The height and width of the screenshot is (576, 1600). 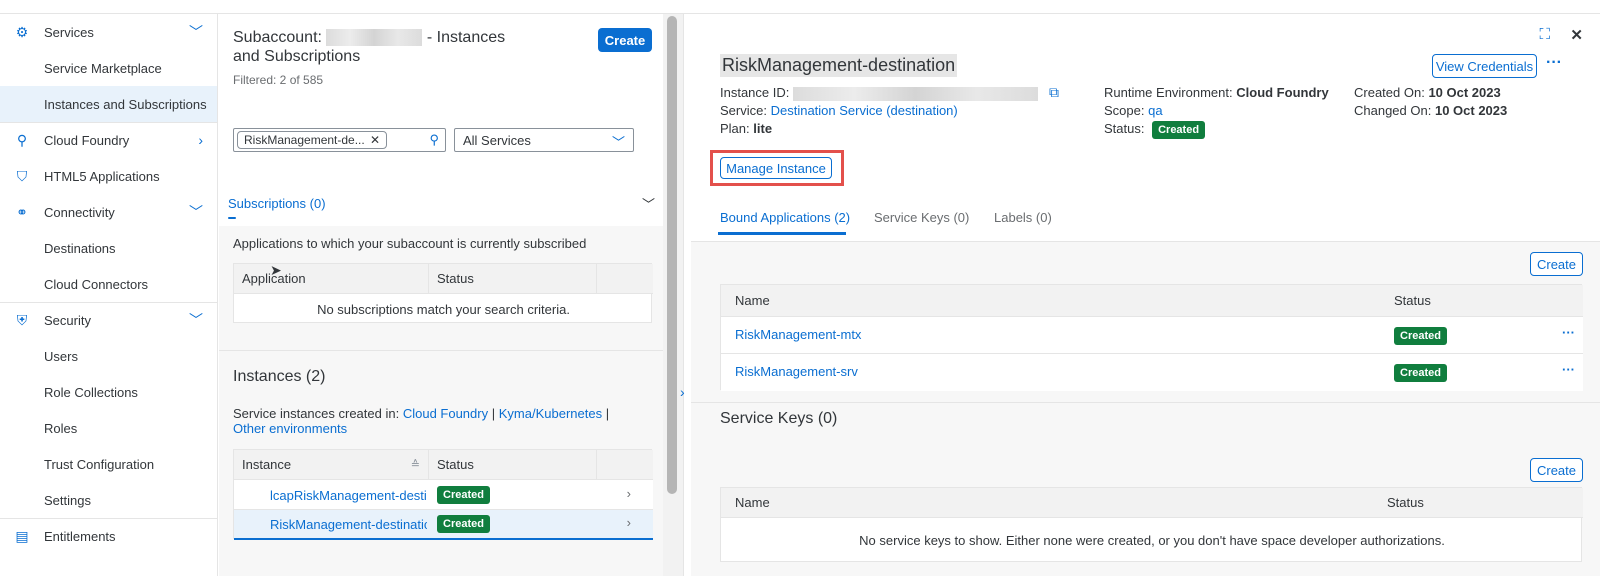 What do you see at coordinates (277, 203) in the screenshot?
I see `subscriptions-section-header: Subscriptions (0)` at bounding box center [277, 203].